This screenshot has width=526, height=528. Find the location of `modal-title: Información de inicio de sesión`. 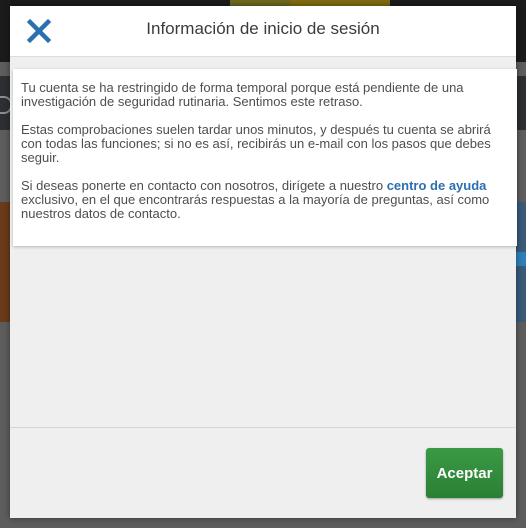

modal-title: Información de inicio de sesión is located at coordinates (263, 28).